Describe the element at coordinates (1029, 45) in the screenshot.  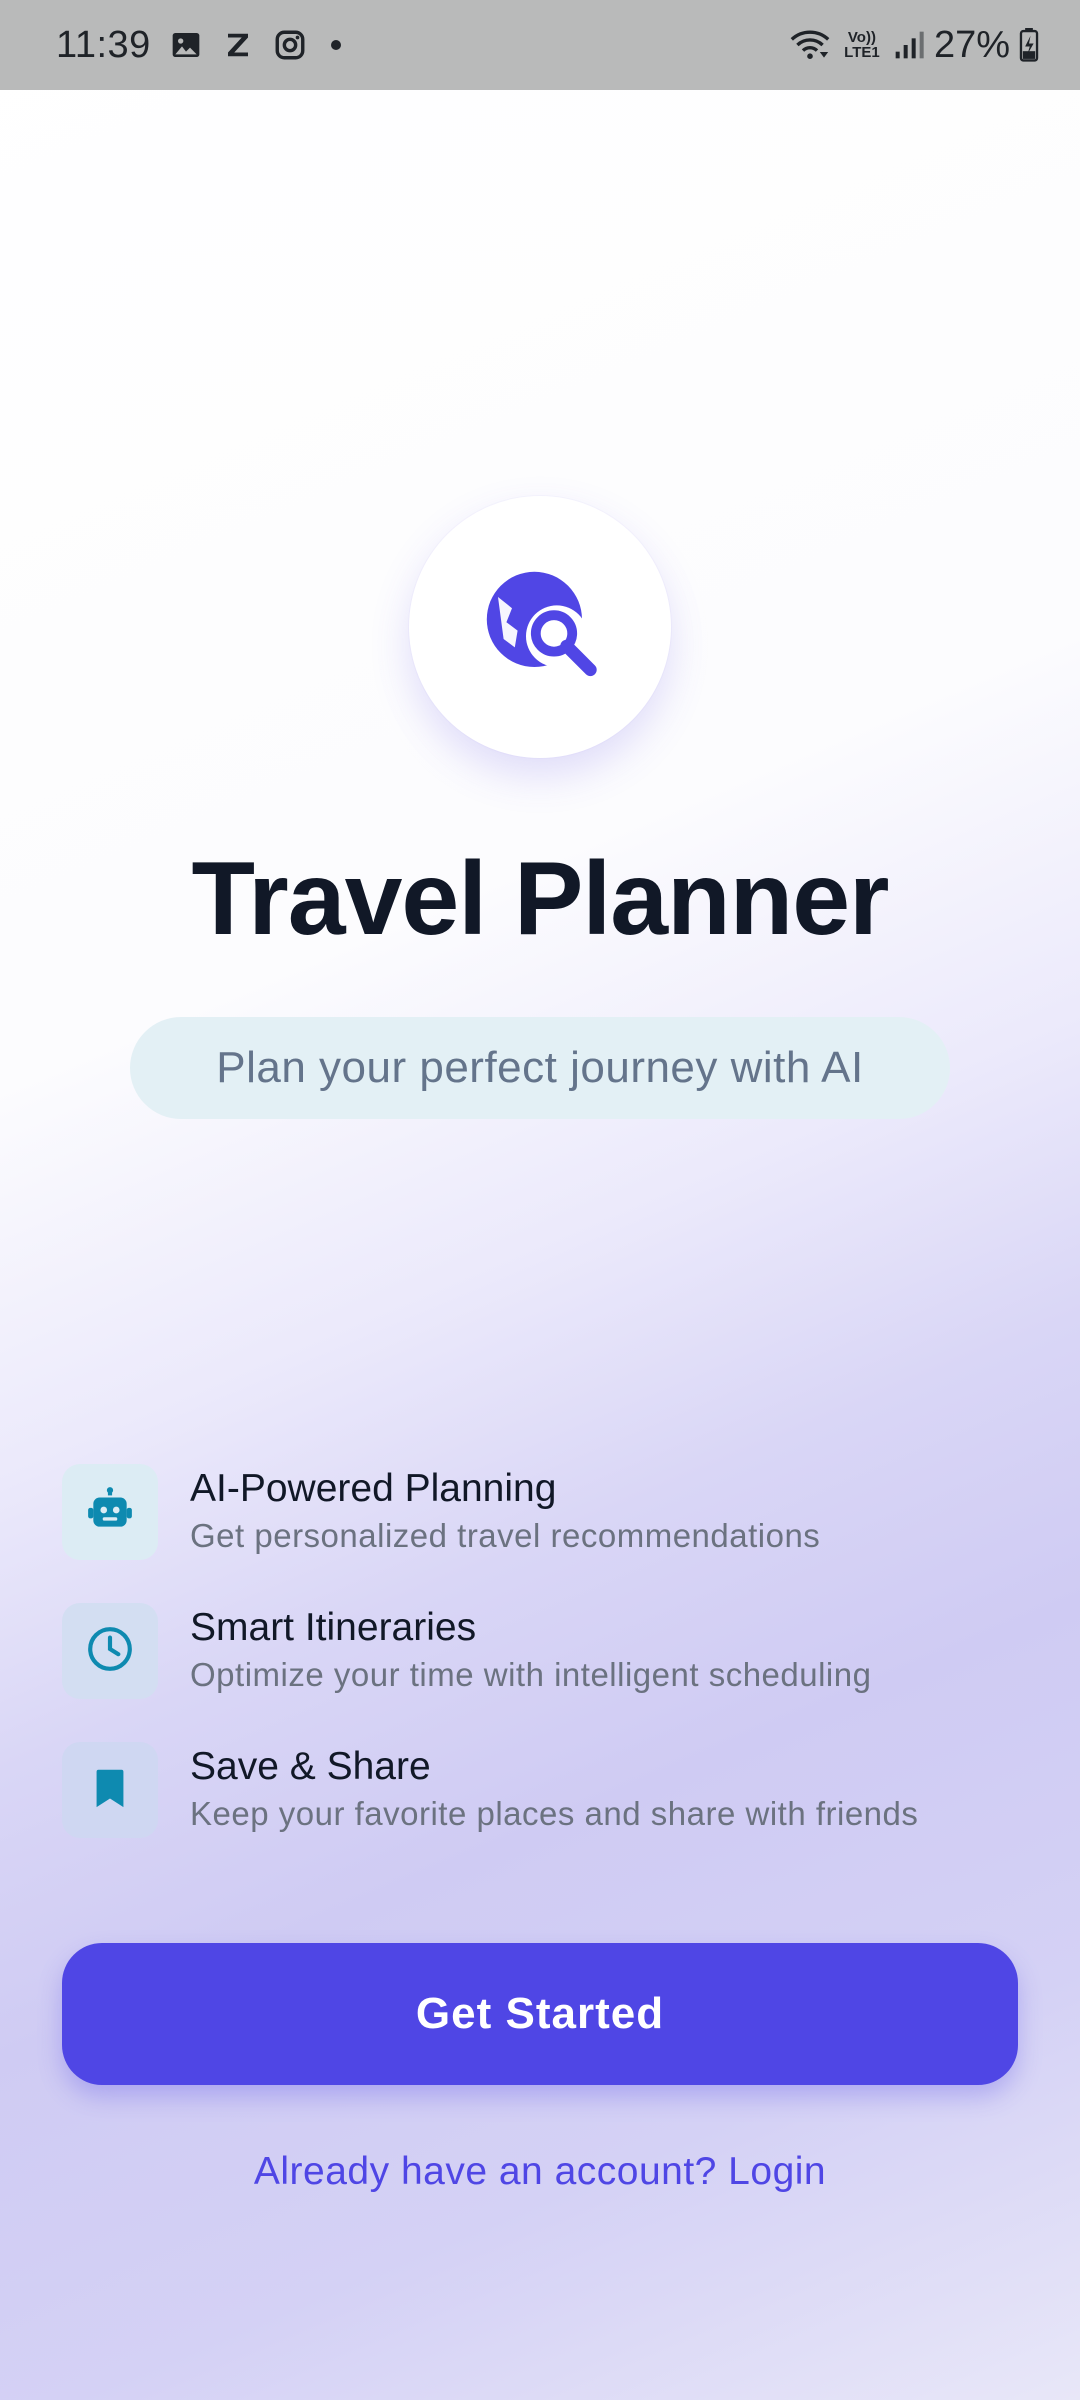
I see `battery-charging-icon` at that location.